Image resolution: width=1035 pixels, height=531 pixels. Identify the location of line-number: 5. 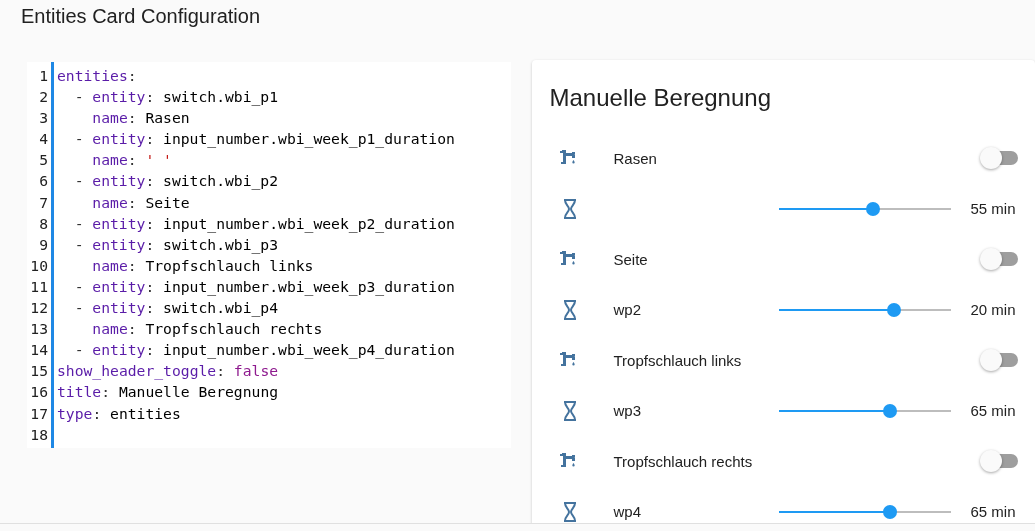
(43, 160).